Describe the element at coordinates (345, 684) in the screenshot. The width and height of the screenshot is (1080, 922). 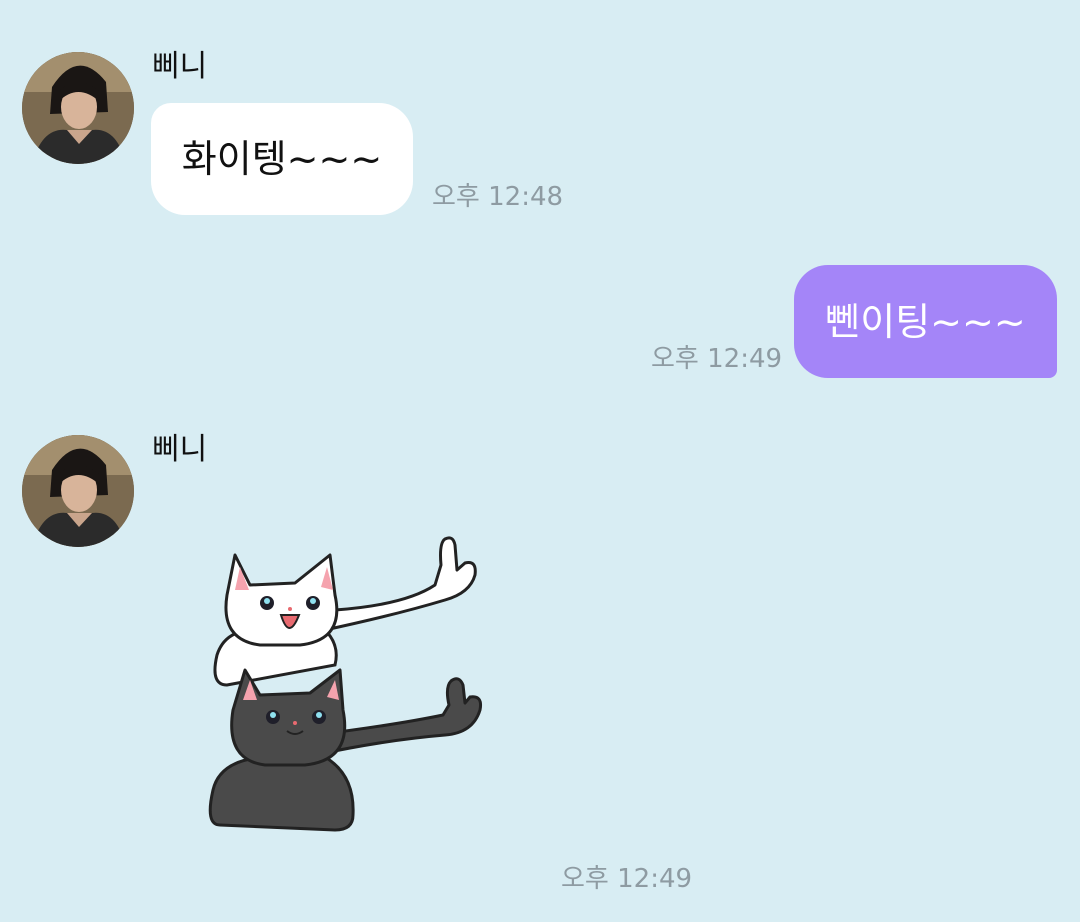
I see `cats-thumbs-up-sticker-image` at that location.